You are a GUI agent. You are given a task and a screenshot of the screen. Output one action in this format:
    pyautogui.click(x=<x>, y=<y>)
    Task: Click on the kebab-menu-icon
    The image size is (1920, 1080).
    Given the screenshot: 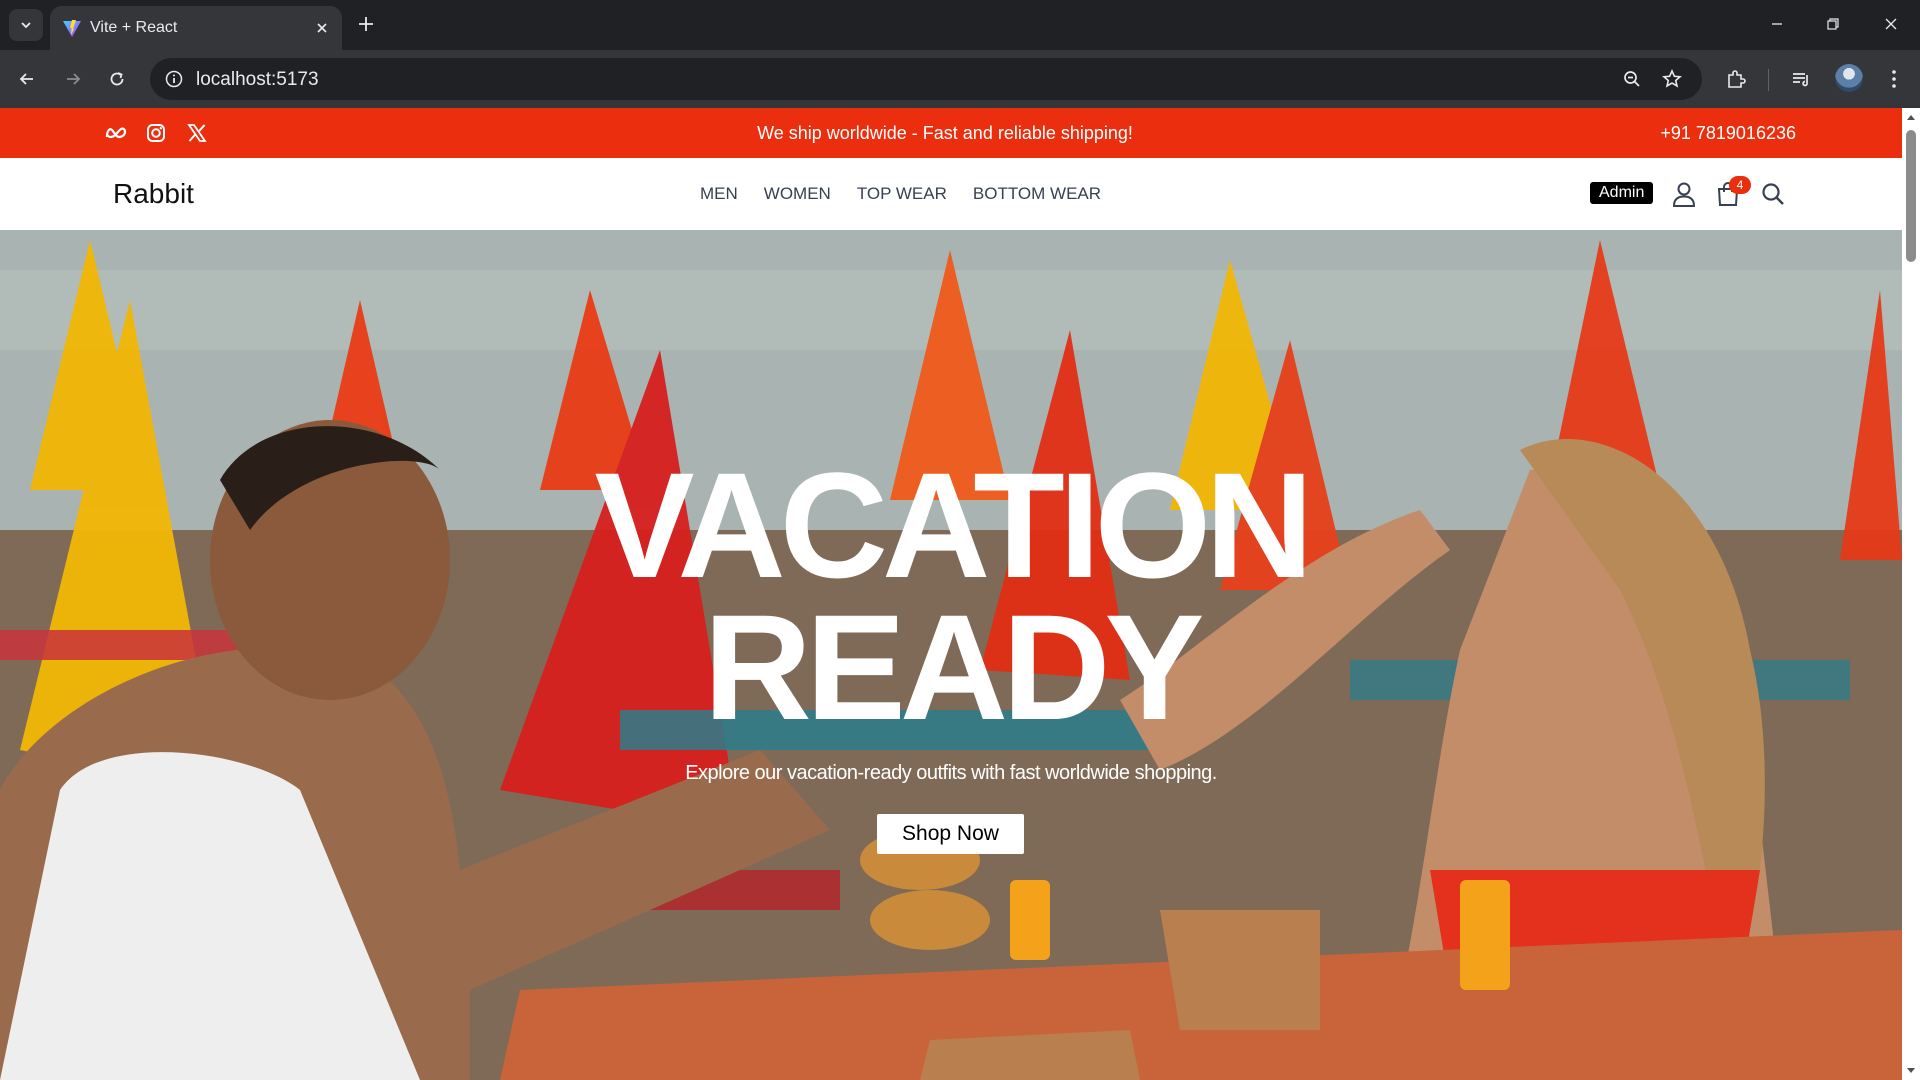 What is the action you would take?
    pyautogui.click(x=1894, y=79)
    